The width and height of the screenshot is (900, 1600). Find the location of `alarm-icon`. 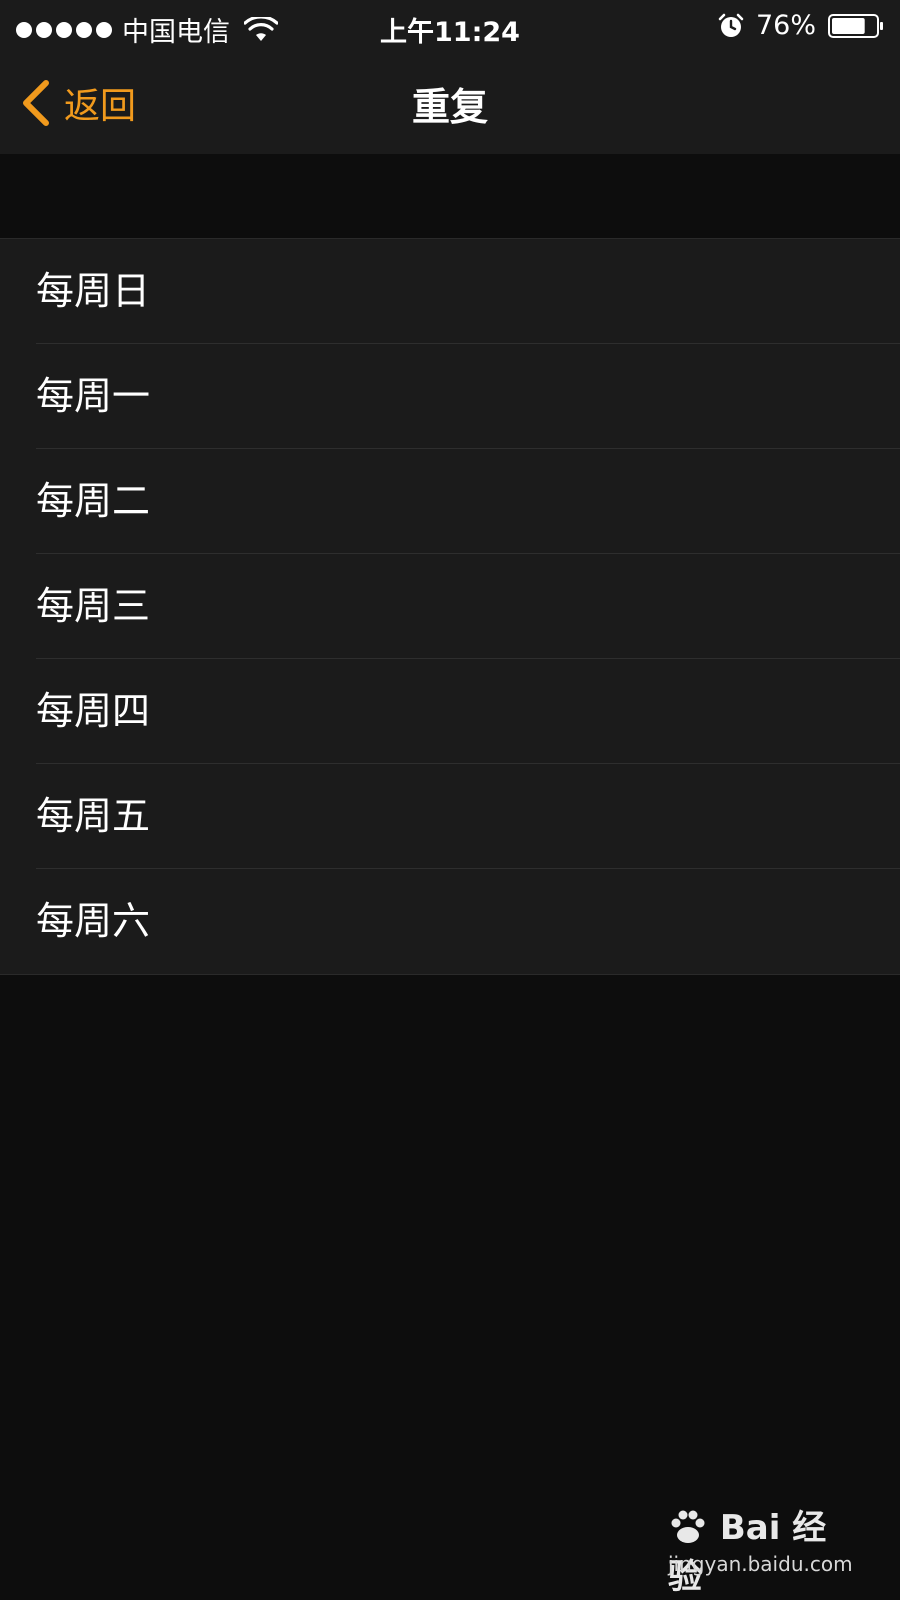

alarm-icon is located at coordinates (731, 25).